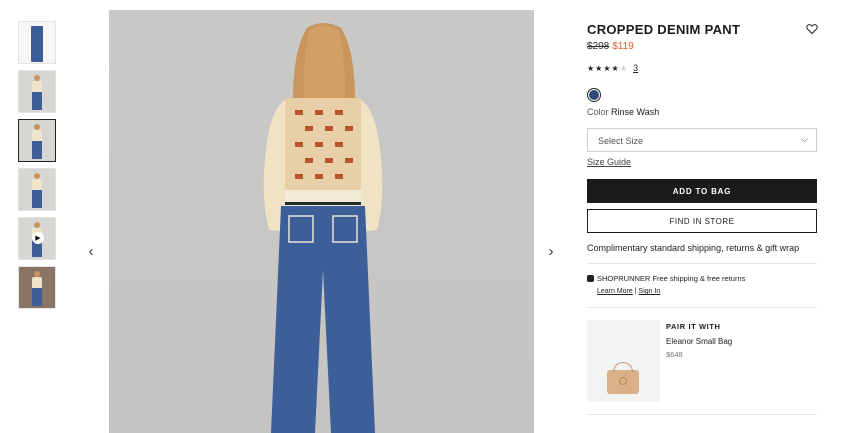 The image size is (850, 433). What do you see at coordinates (91, 251) in the screenshot?
I see `chevron-left-icon: ‹` at bounding box center [91, 251].